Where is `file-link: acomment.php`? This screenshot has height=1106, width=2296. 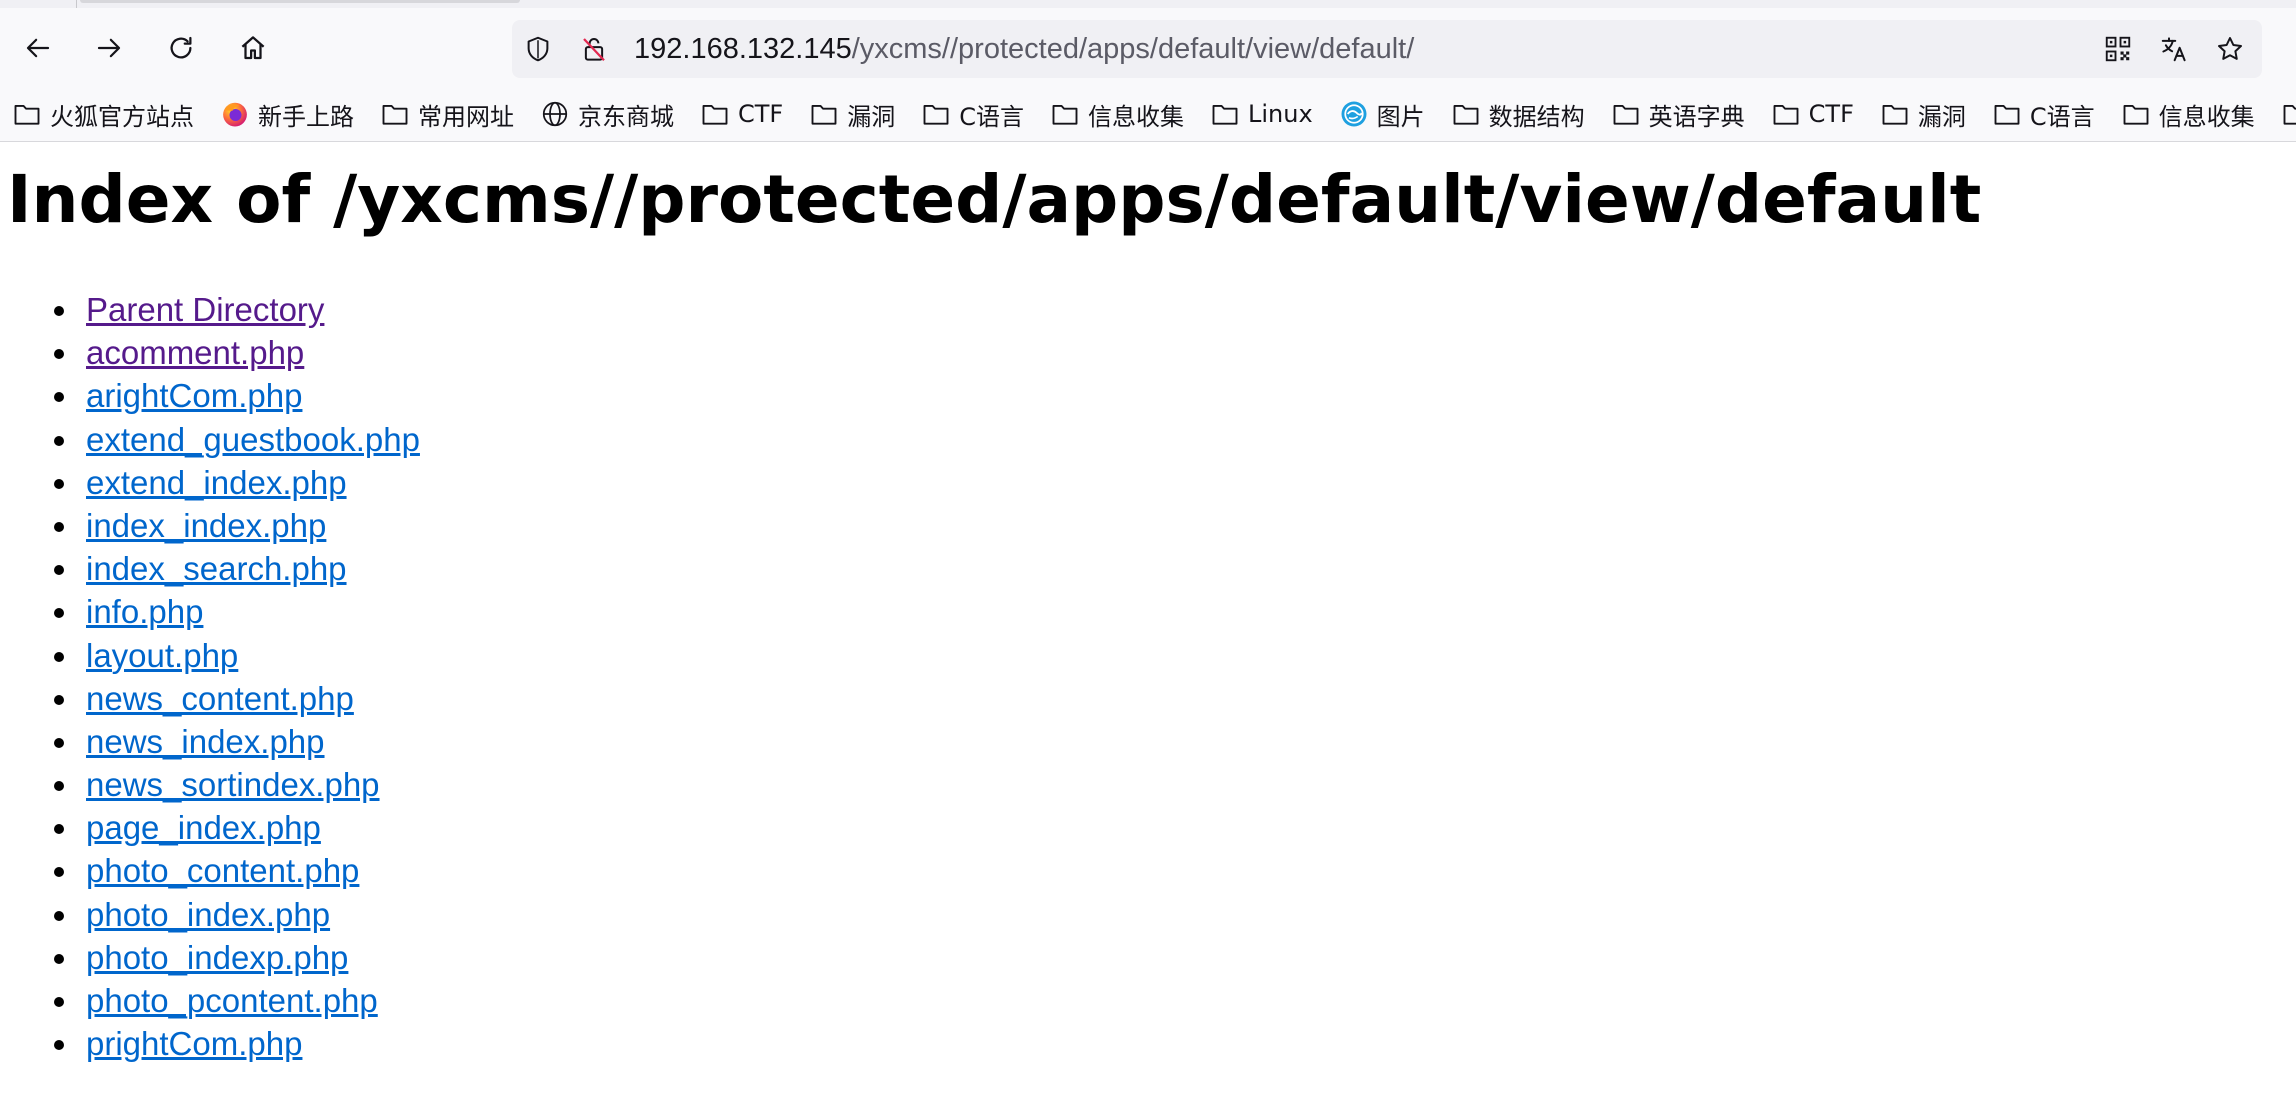 file-link: acomment.php is located at coordinates (195, 352).